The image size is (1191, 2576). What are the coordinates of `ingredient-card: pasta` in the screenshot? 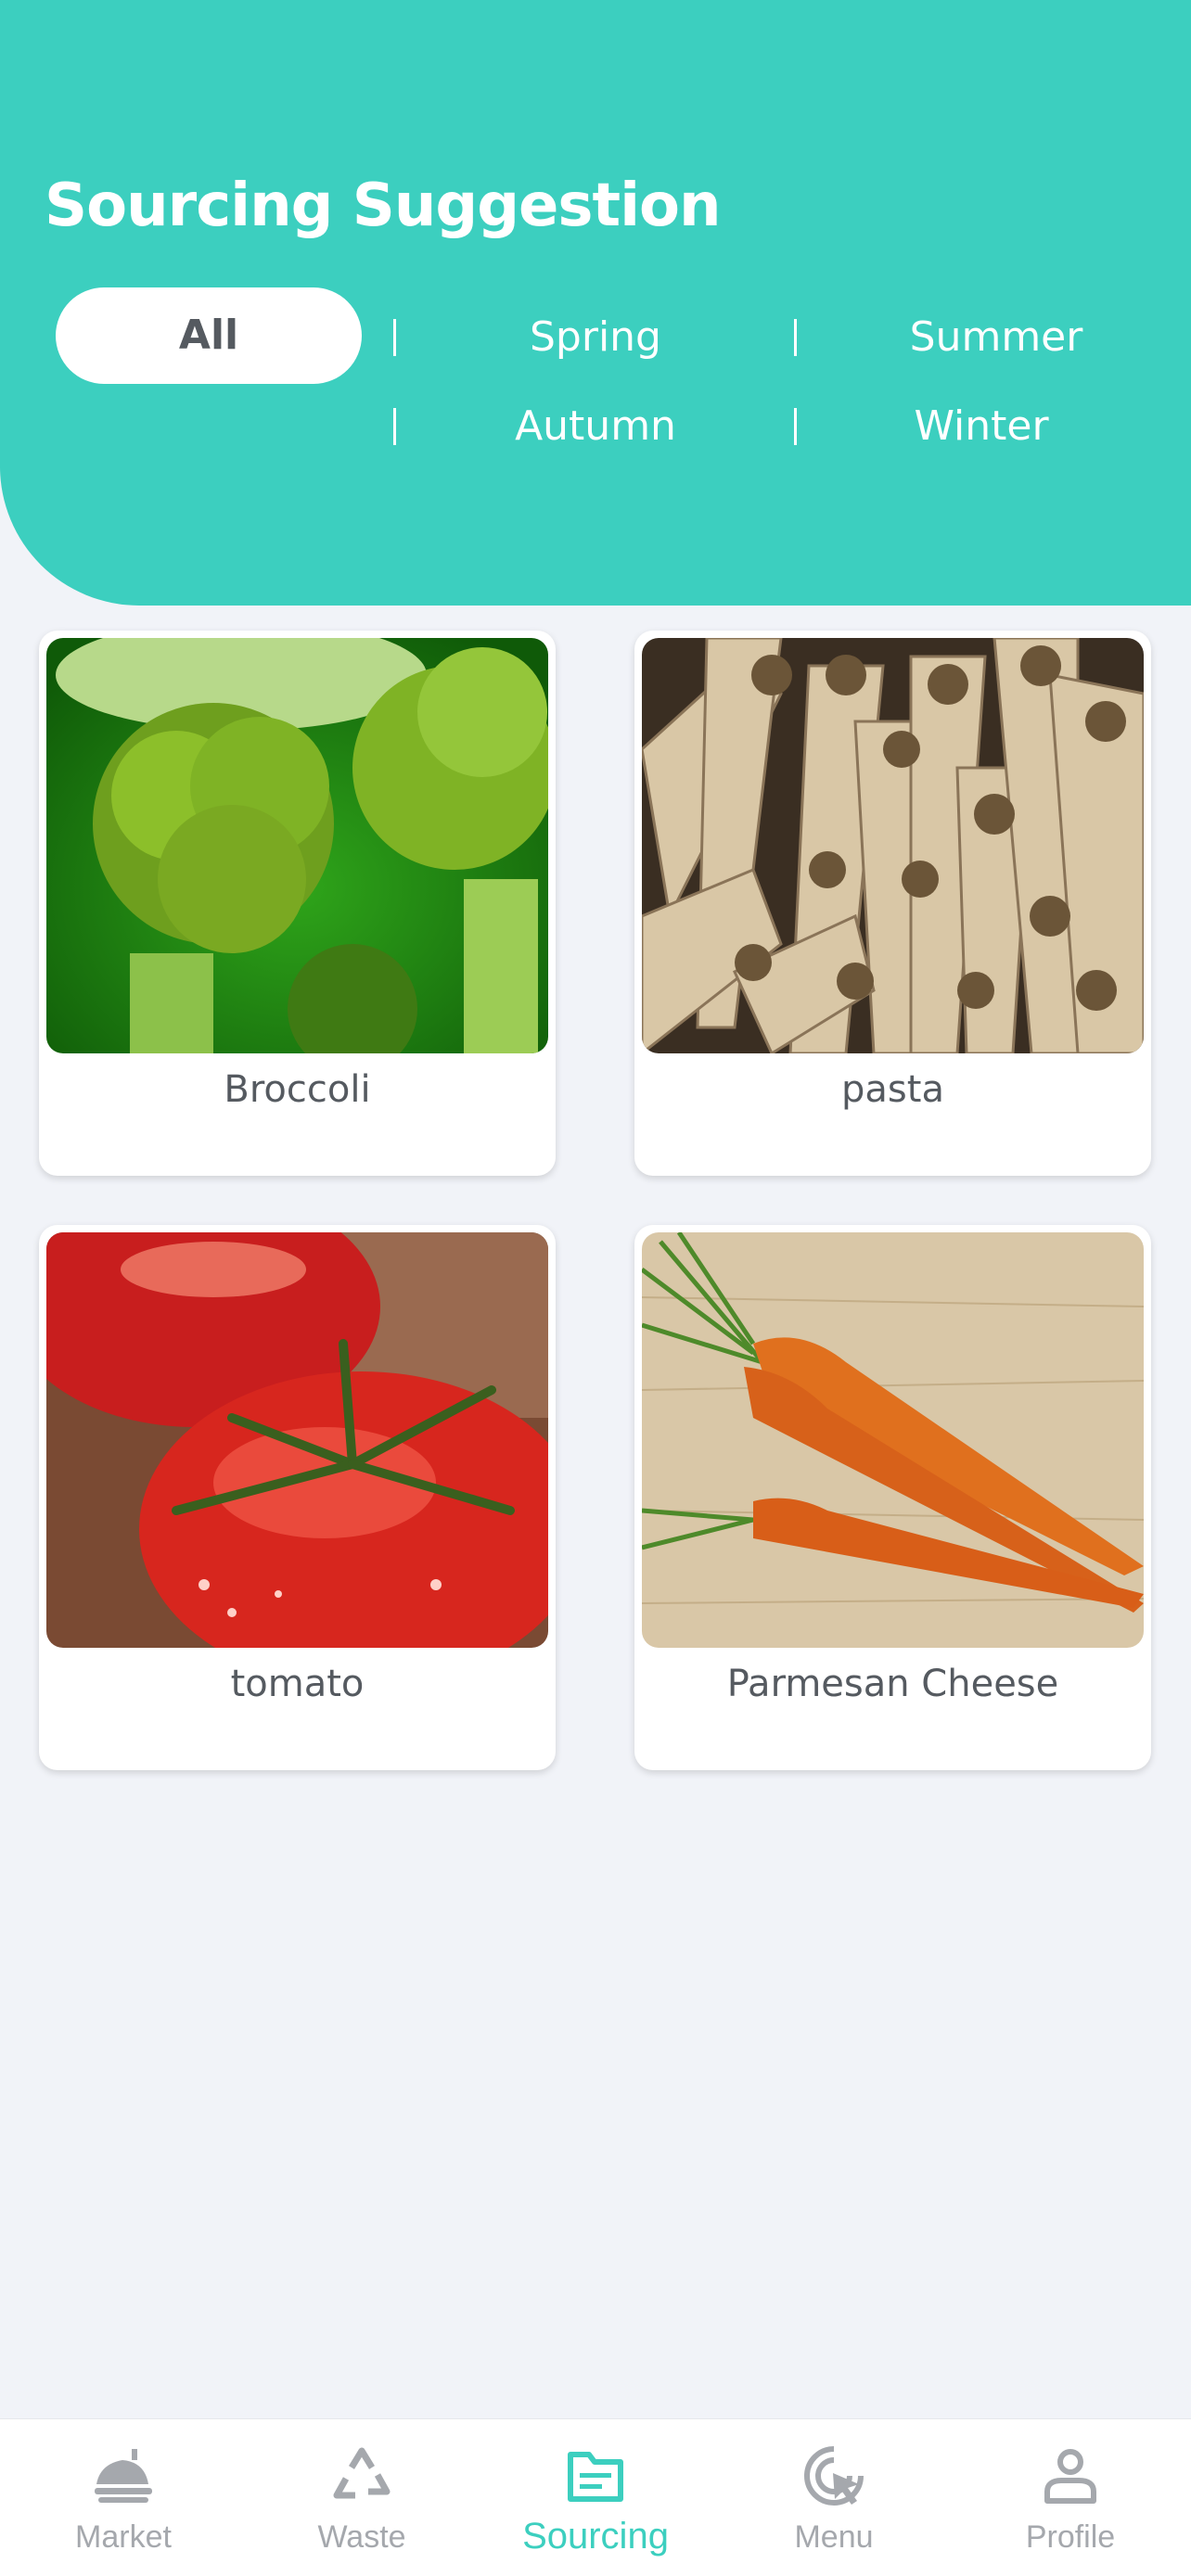 It's located at (892, 903).